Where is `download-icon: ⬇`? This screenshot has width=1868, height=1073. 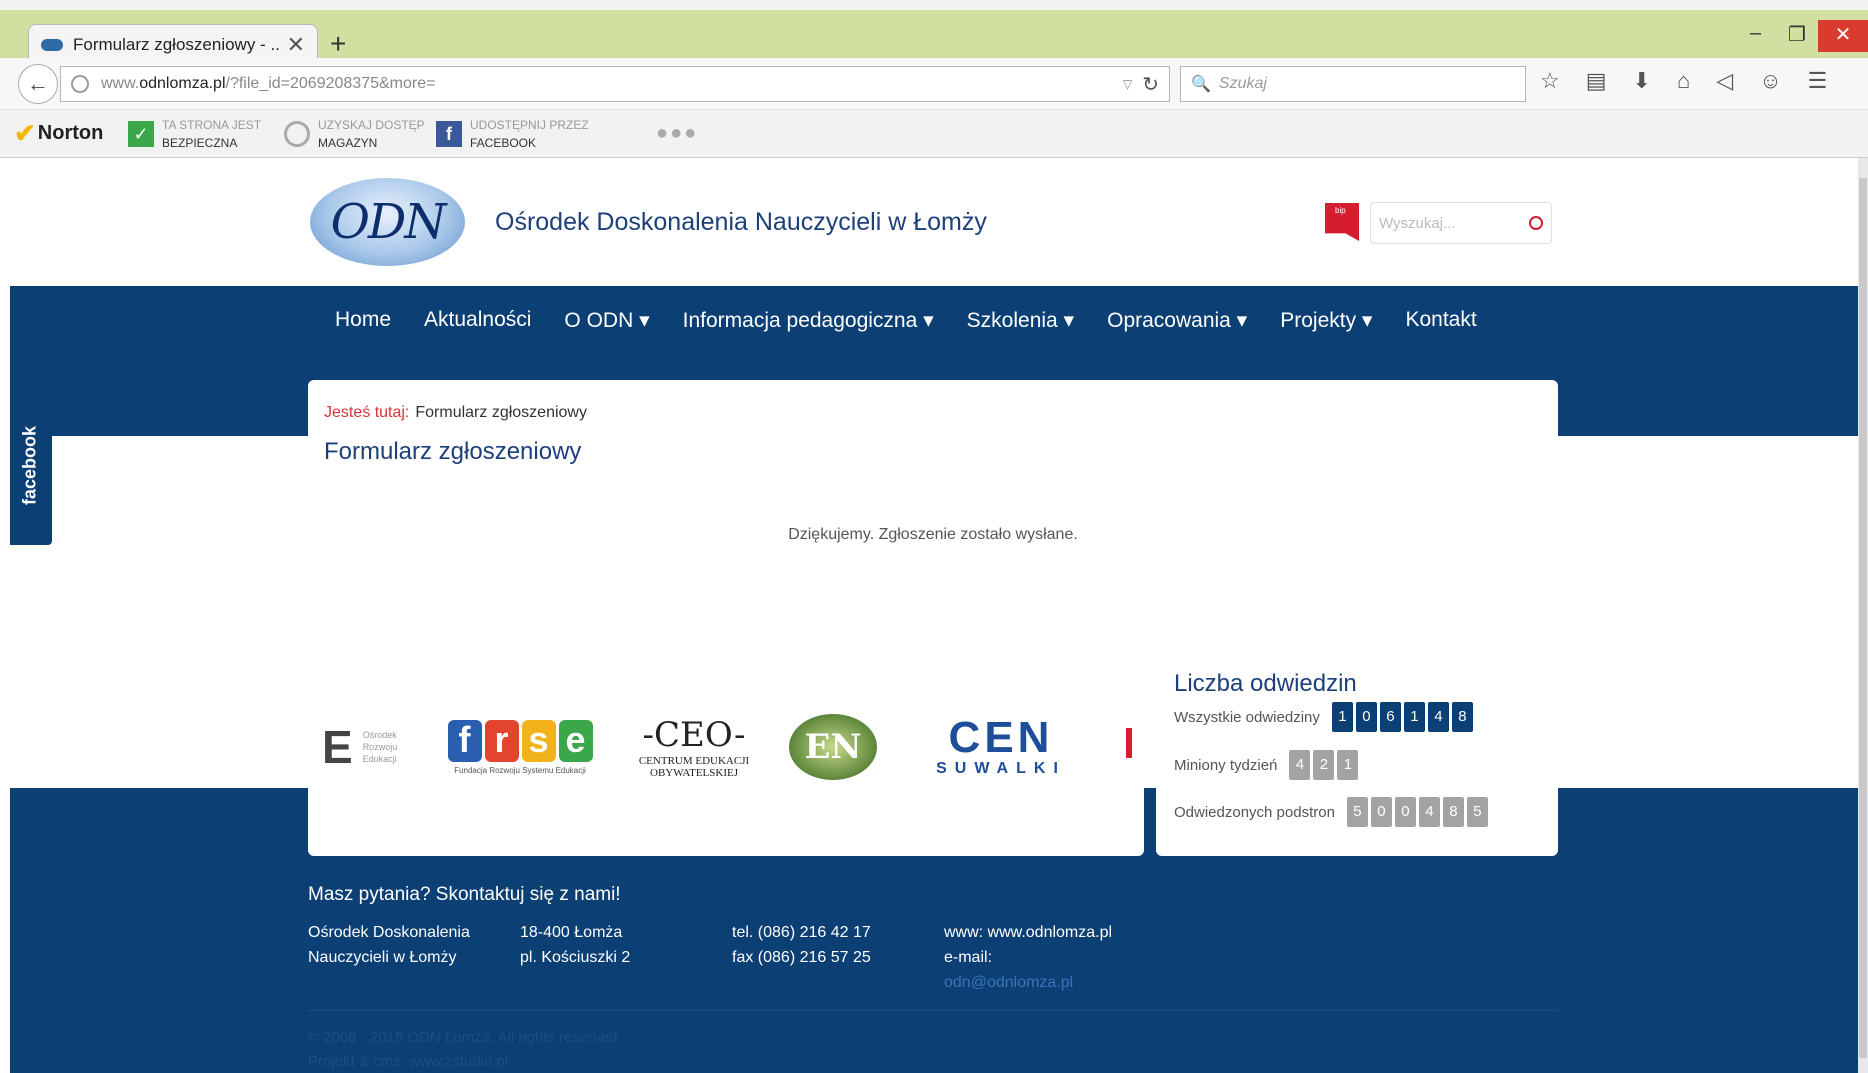
download-icon: ⬇ is located at coordinates (1642, 81).